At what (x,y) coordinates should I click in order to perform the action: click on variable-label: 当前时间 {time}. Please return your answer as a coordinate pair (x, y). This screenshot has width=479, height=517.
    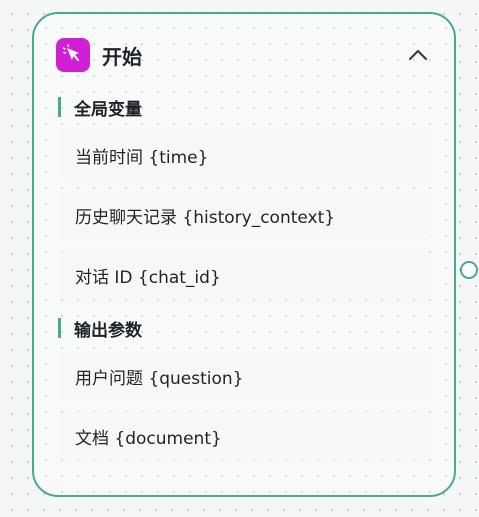
    Looking at the image, I should click on (142, 157).